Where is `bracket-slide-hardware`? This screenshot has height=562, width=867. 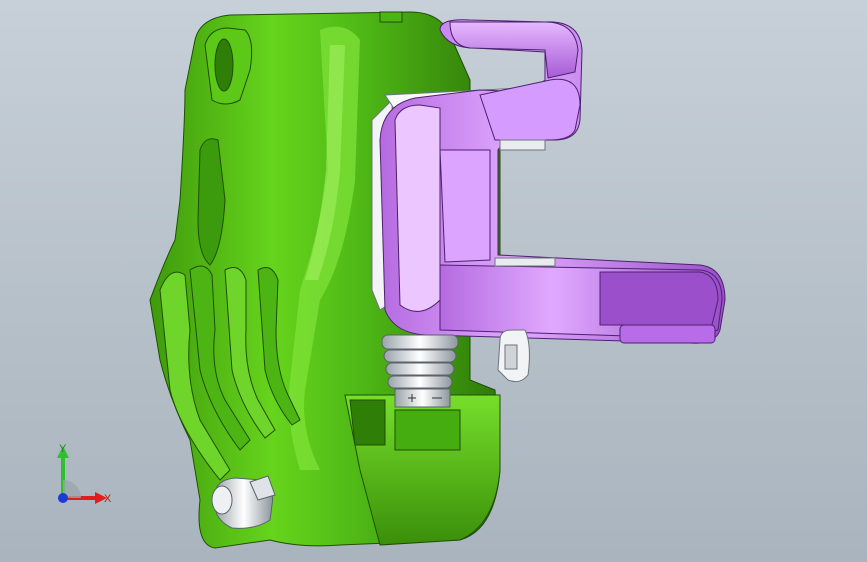 bracket-slide-hardware is located at coordinates (525, 261).